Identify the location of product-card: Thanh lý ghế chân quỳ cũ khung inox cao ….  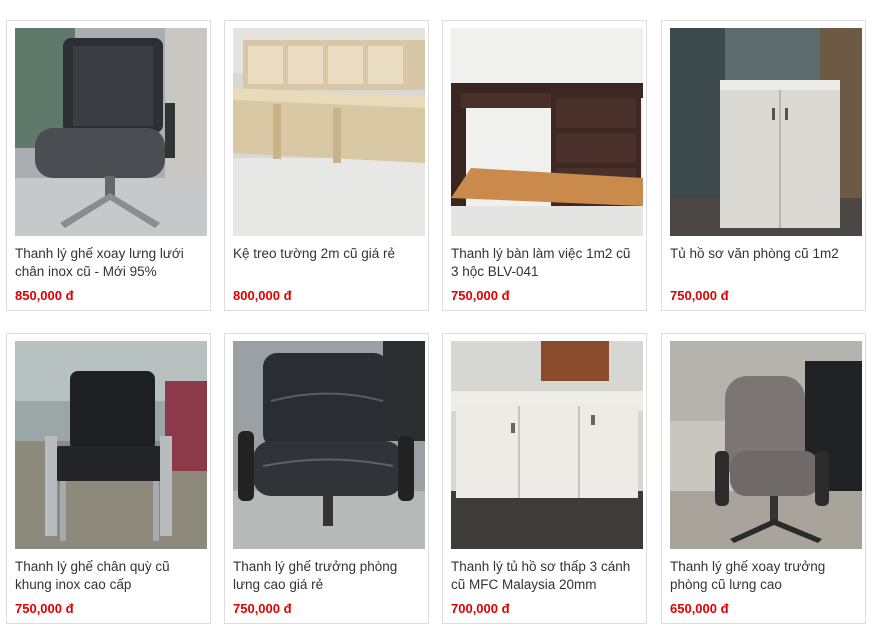
(108, 478).